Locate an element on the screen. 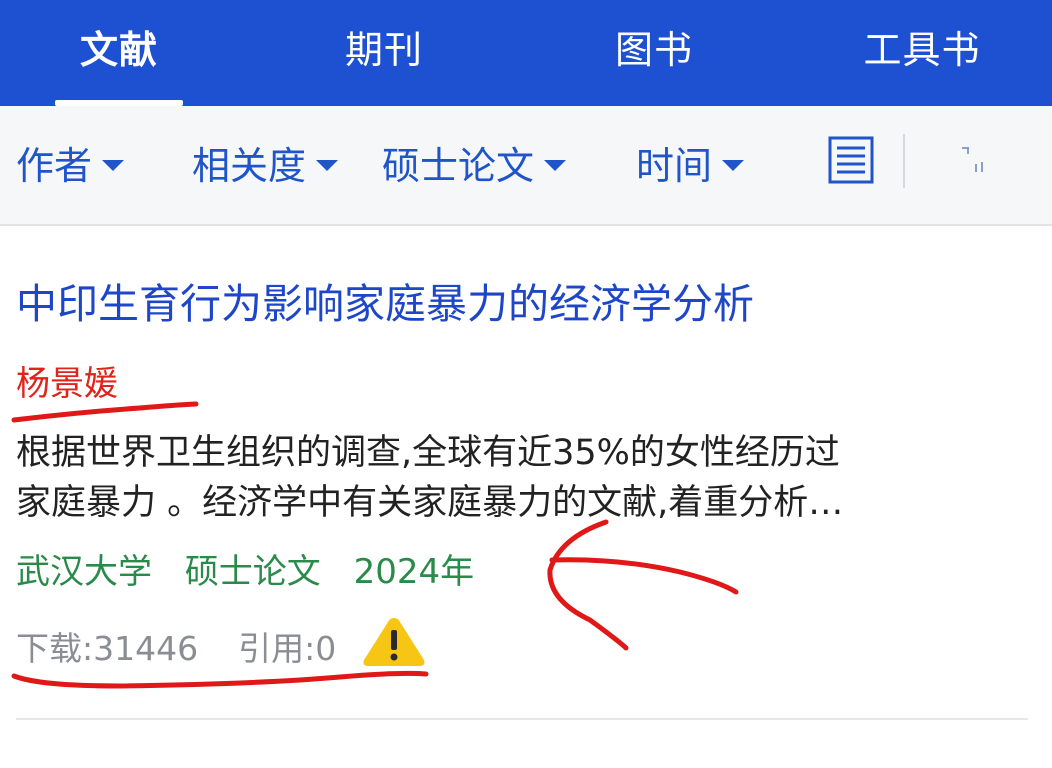  filter-doctype-label: 硕士论文 is located at coordinates (458, 166).